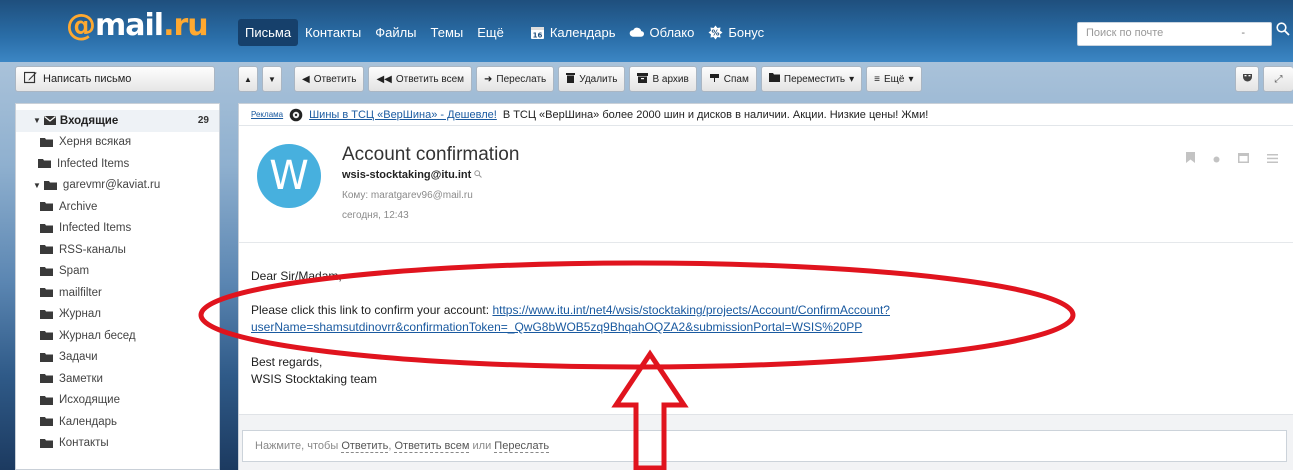 The height and width of the screenshot is (470, 1293). Describe the element at coordinates (335, 79) in the screenshot. I see `reply-label: Ответить` at that location.